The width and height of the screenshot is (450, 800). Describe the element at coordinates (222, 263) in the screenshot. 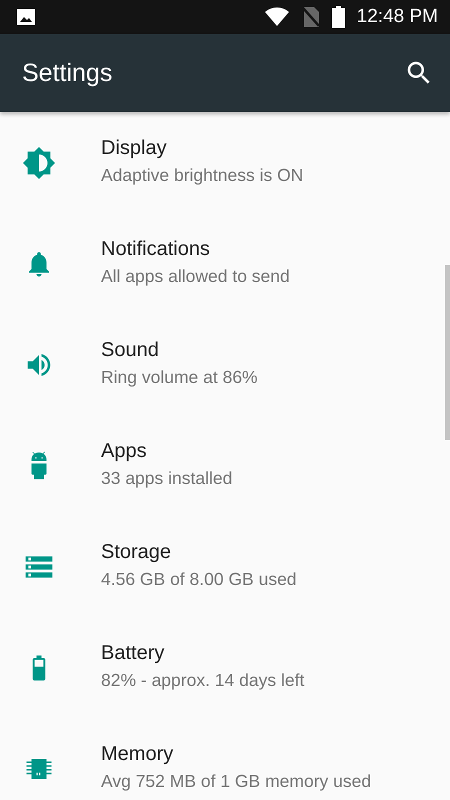

I see `settings-item: Notifications All apps allowed to send` at that location.